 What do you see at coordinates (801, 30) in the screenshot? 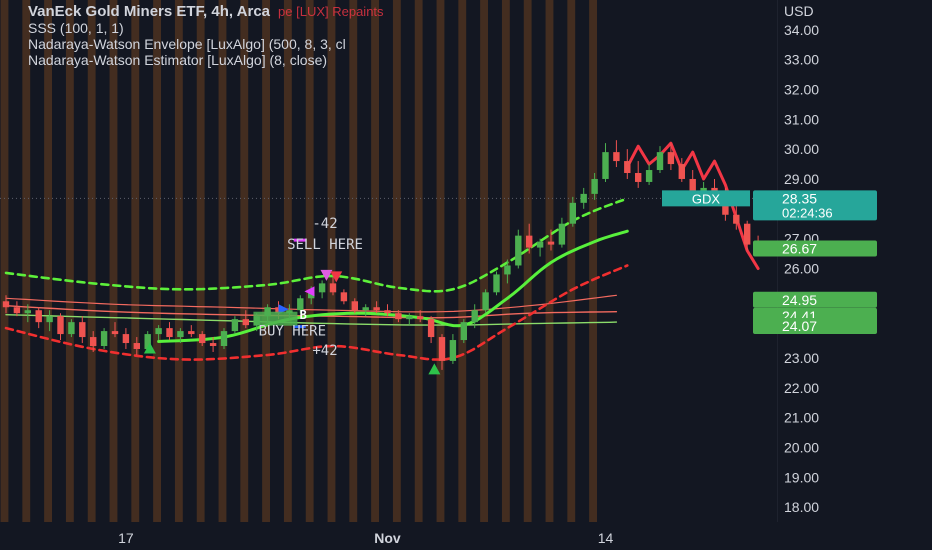
I see `price-tick: 34.00` at bounding box center [801, 30].